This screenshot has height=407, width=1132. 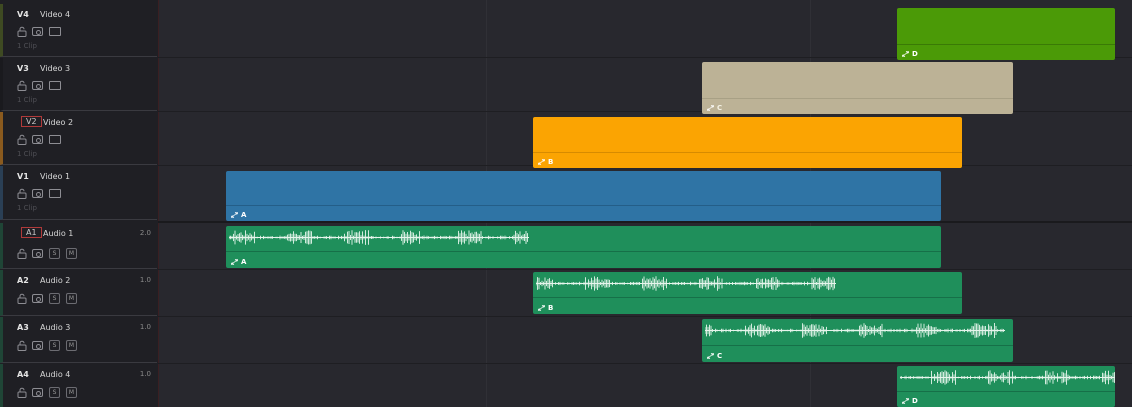 I want to click on video-audio-divider, so click(x=645, y=222).